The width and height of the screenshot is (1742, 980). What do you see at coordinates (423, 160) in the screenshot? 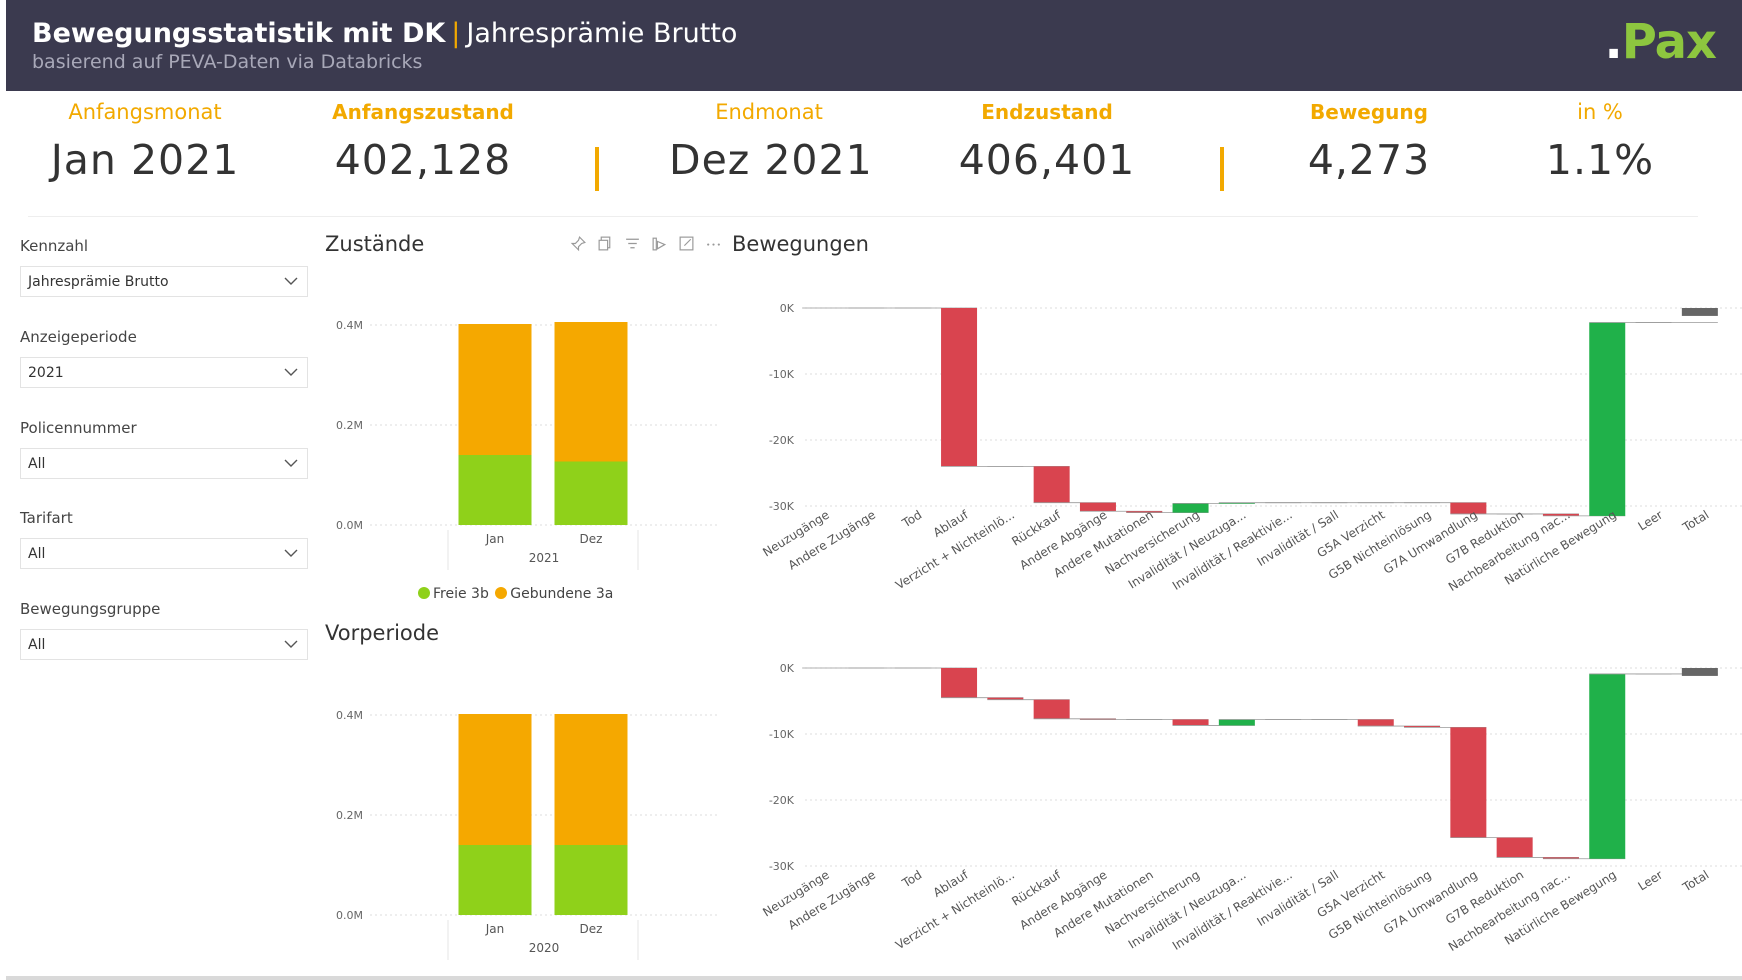
I see `kpi-value: 402,128` at bounding box center [423, 160].